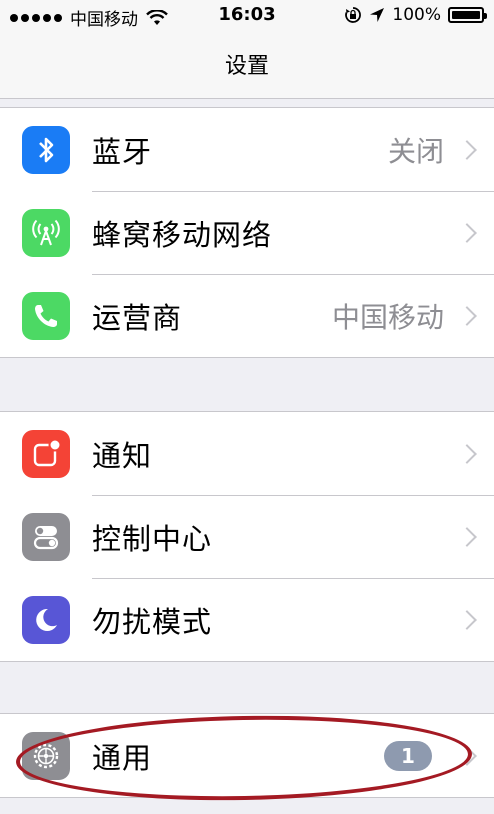  What do you see at coordinates (377, 15) in the screenshot?
I see `location-arrow-icon` at bounding box center [377, 15].